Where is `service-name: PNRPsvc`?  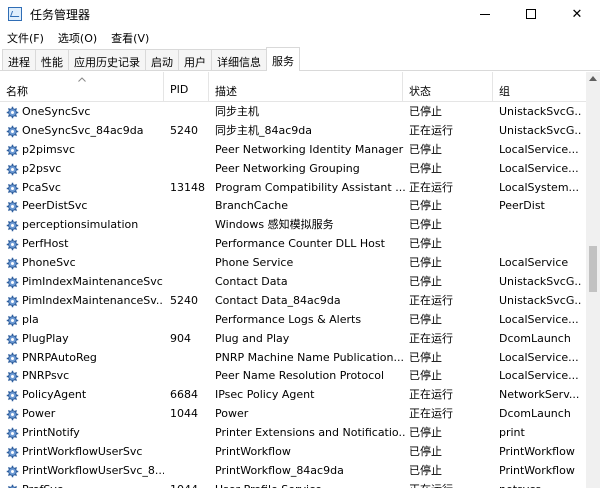
service-name: PNRPsvc is located at coordinates (46, 376).